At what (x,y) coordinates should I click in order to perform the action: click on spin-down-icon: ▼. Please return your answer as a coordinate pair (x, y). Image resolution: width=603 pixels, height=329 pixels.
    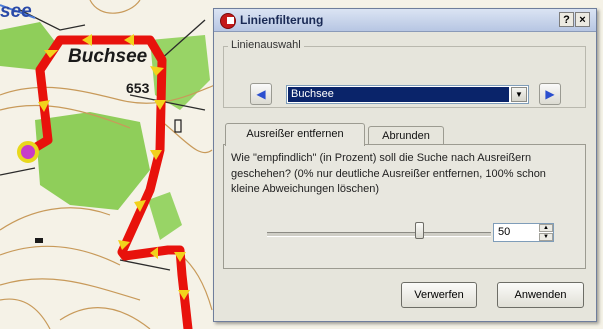
    Looking at the image, I should click on (546, 237).